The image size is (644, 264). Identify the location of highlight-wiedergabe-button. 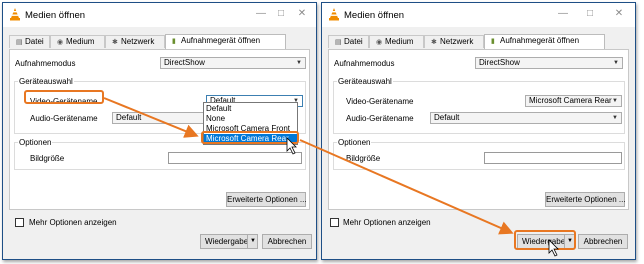
(545, 240).